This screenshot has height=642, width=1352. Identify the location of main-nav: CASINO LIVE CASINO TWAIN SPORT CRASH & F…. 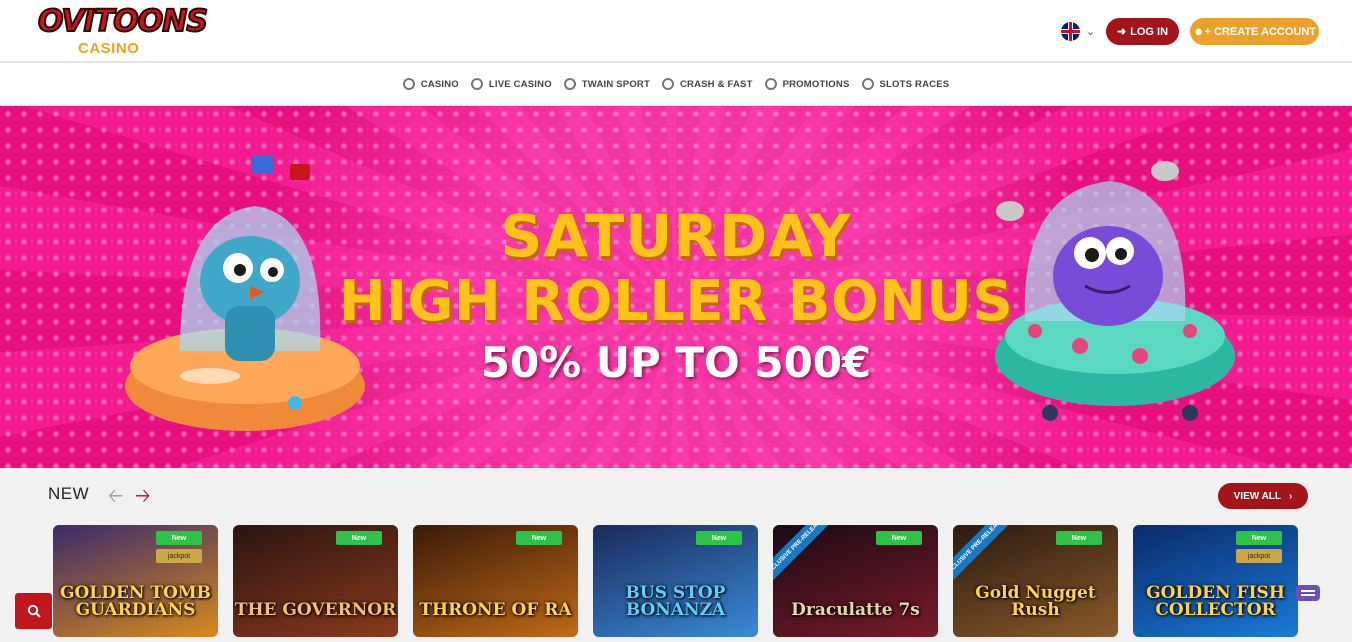
(676, 84).